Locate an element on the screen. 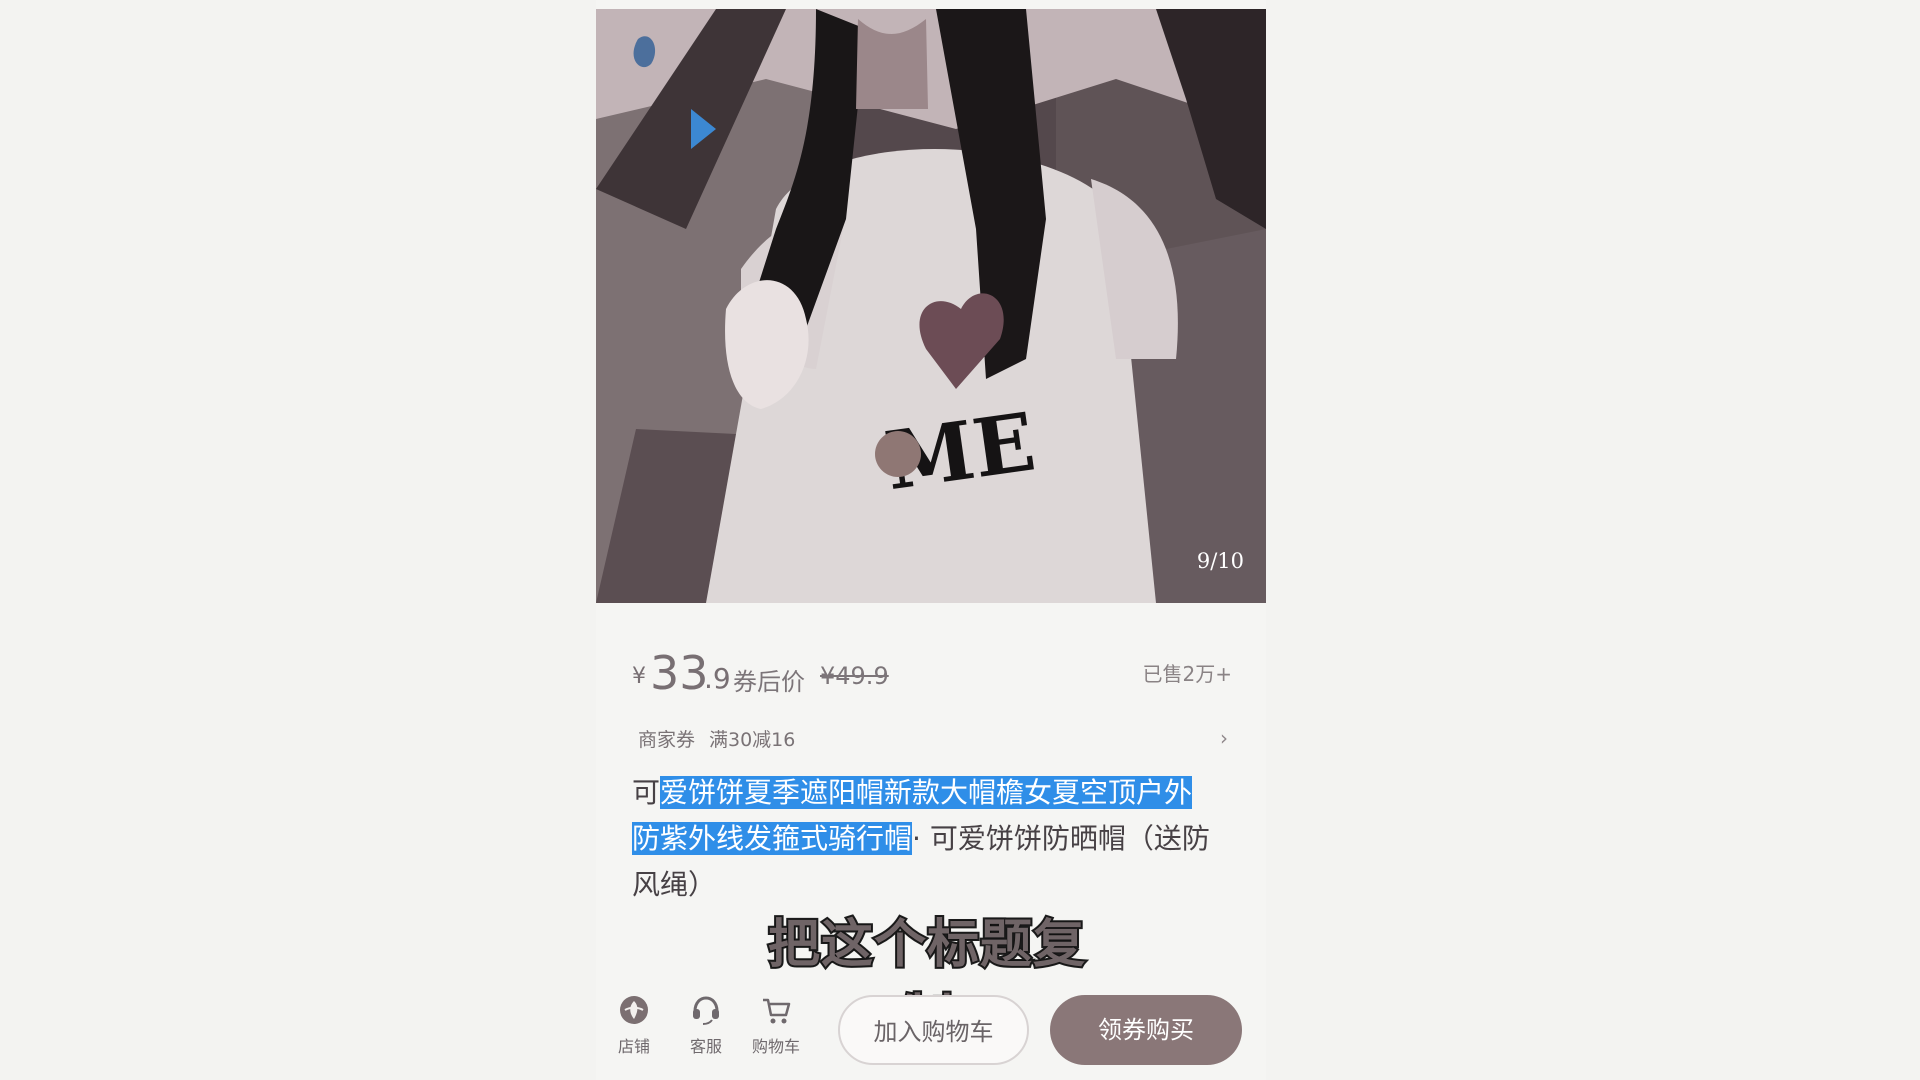 The width and height of the screenshot is (1920, 1080). coupon-value: 满30减16 is located at coordinates (752, 740).